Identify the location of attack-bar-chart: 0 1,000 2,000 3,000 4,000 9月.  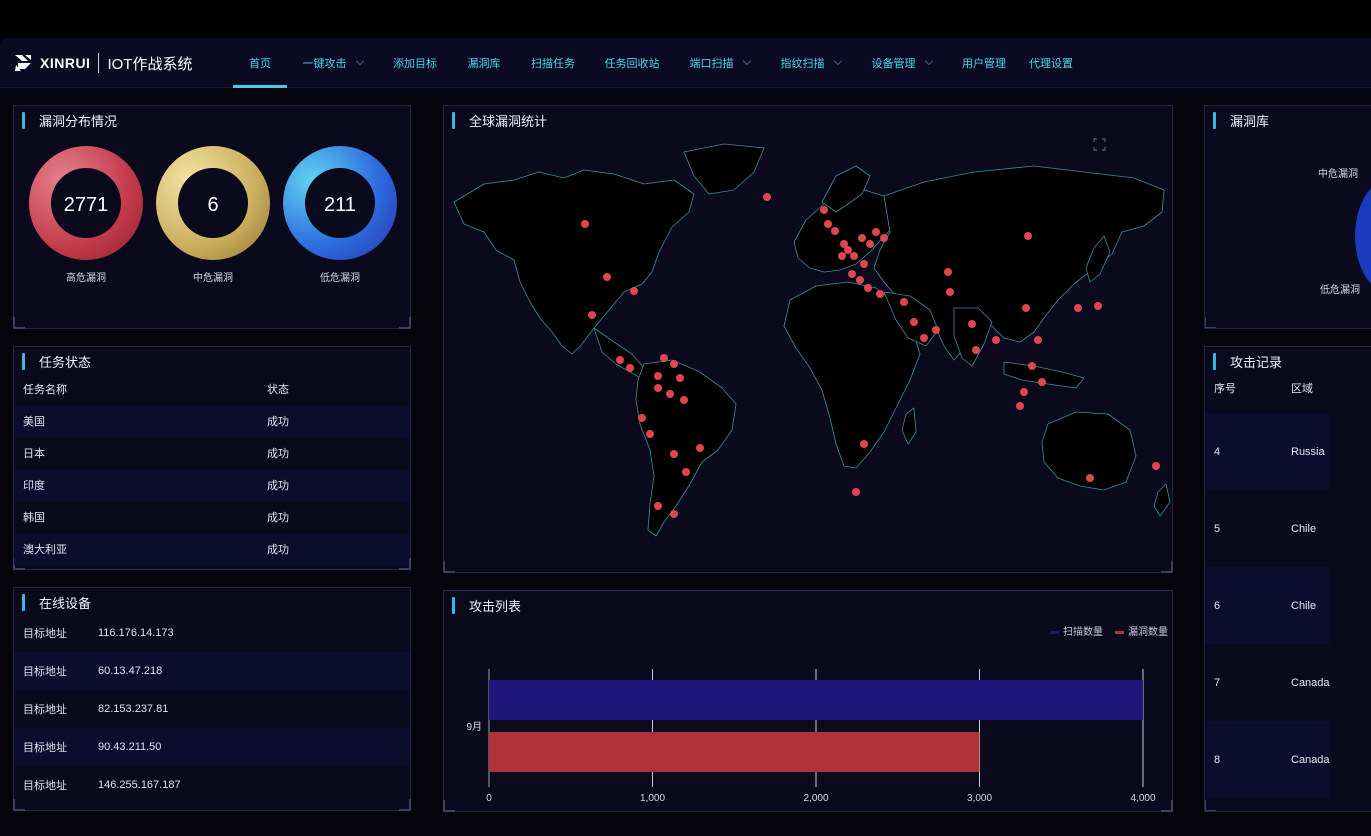
(811, 736).